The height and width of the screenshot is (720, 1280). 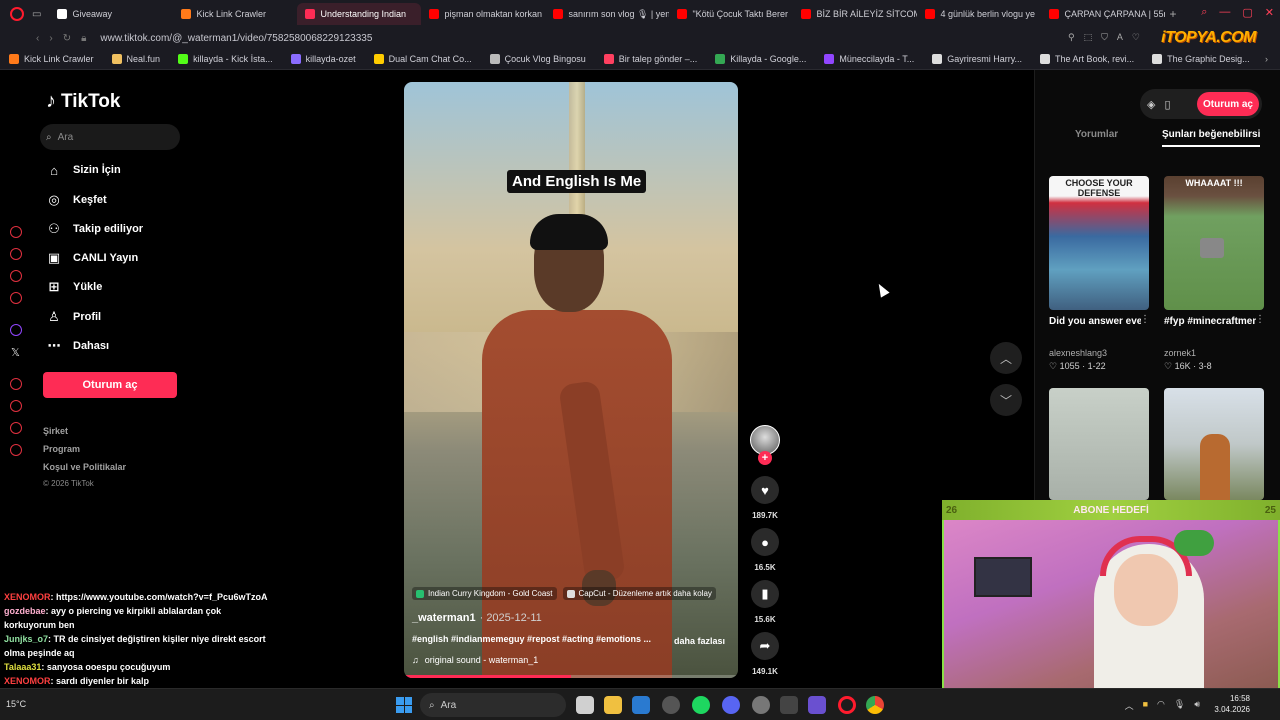 What do you see at coordinates (1120, 37) in the screenshot?
I see `translate-icon: A` at bounding box center [1120, 37].